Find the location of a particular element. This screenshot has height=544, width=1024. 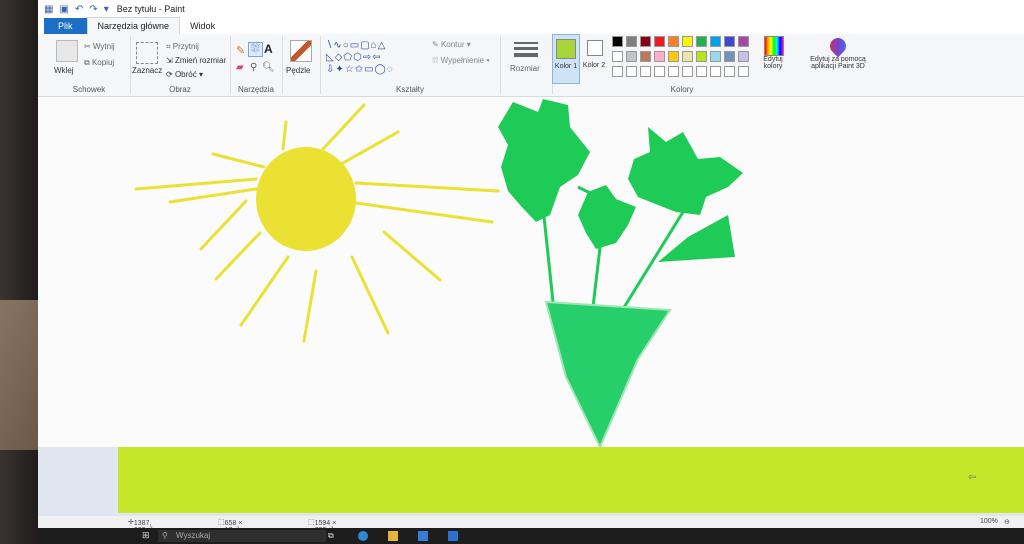

search-box: ⚲ Wyszukaj is located at coordinates (242, 536).